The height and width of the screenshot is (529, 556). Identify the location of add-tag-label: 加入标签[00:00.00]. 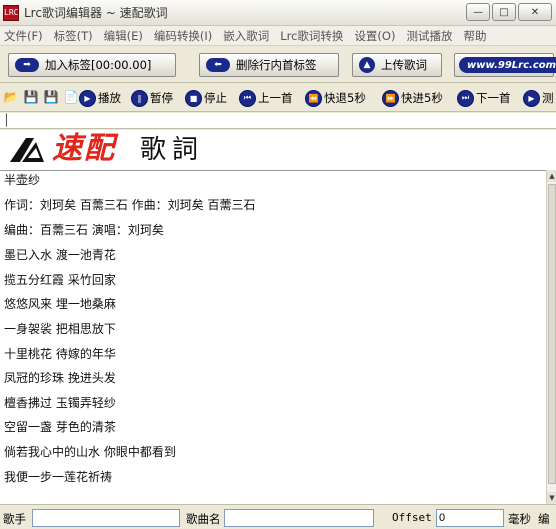
(98, 65).